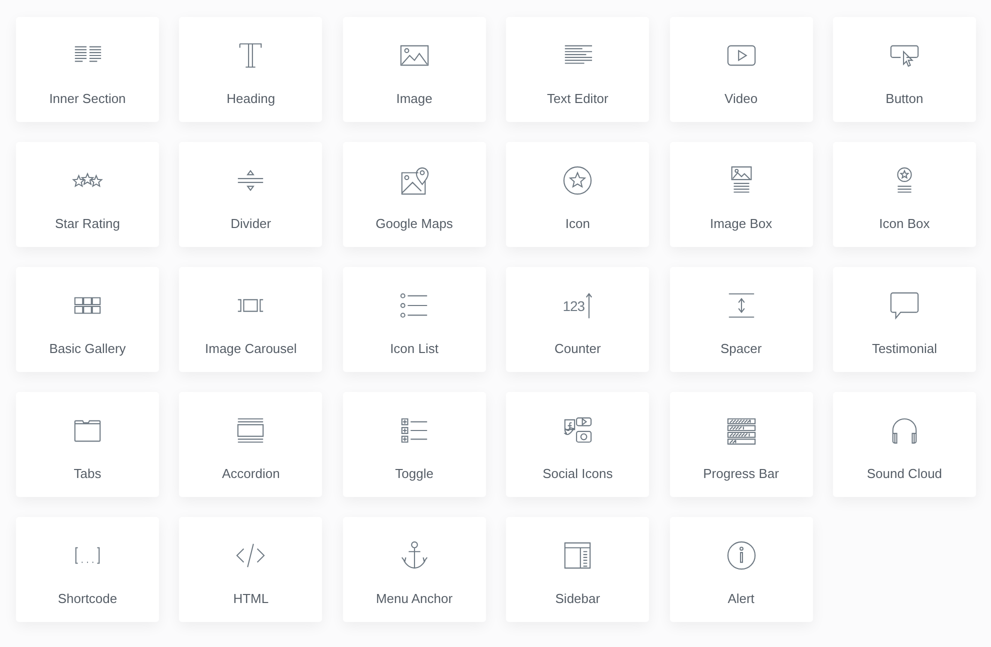 The height and width of the screenshot is (647, 991). I want to click on widget-label: Testimonial, so click(904, 348).